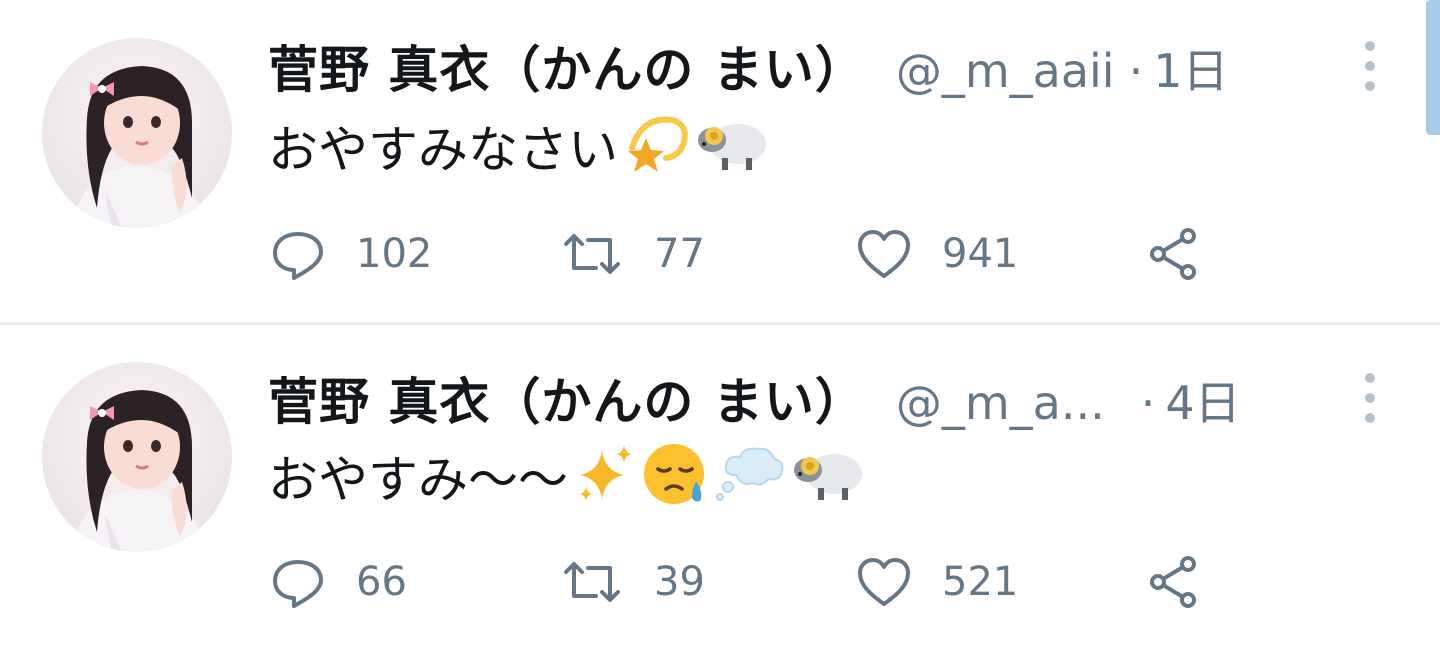 The height and width of the screenshot is (648, 1440). I want to click on tweet-timestamp: 4日, so click(1202, 400).